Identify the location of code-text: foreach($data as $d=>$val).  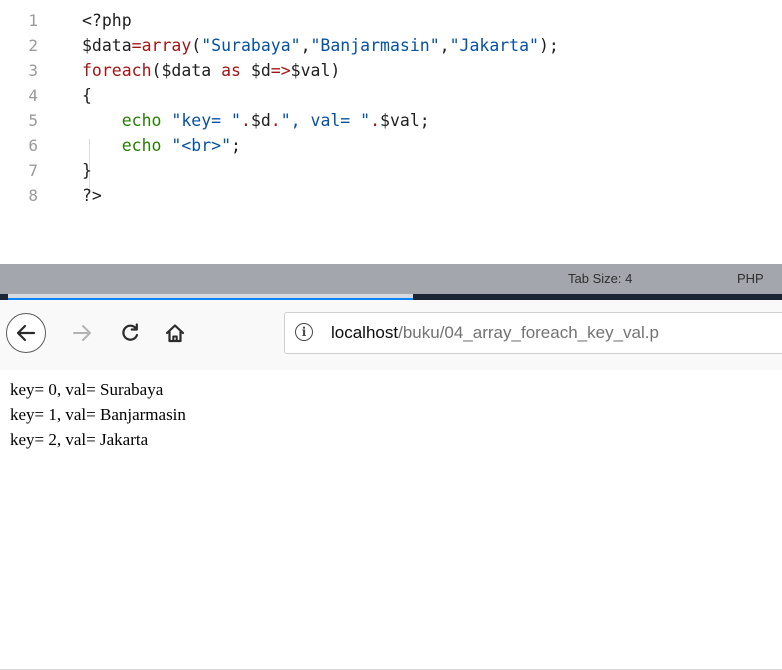
(211, 70).